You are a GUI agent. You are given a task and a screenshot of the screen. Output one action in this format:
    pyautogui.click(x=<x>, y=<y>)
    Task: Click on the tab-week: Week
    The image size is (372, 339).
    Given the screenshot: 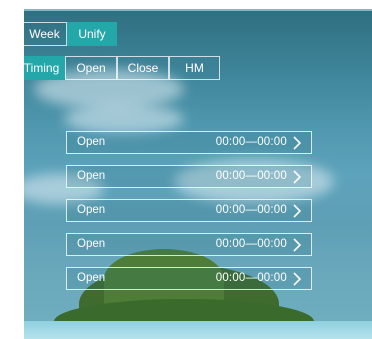 What is the action you would take?
    pyautogui.click(x=45, y=34)
    